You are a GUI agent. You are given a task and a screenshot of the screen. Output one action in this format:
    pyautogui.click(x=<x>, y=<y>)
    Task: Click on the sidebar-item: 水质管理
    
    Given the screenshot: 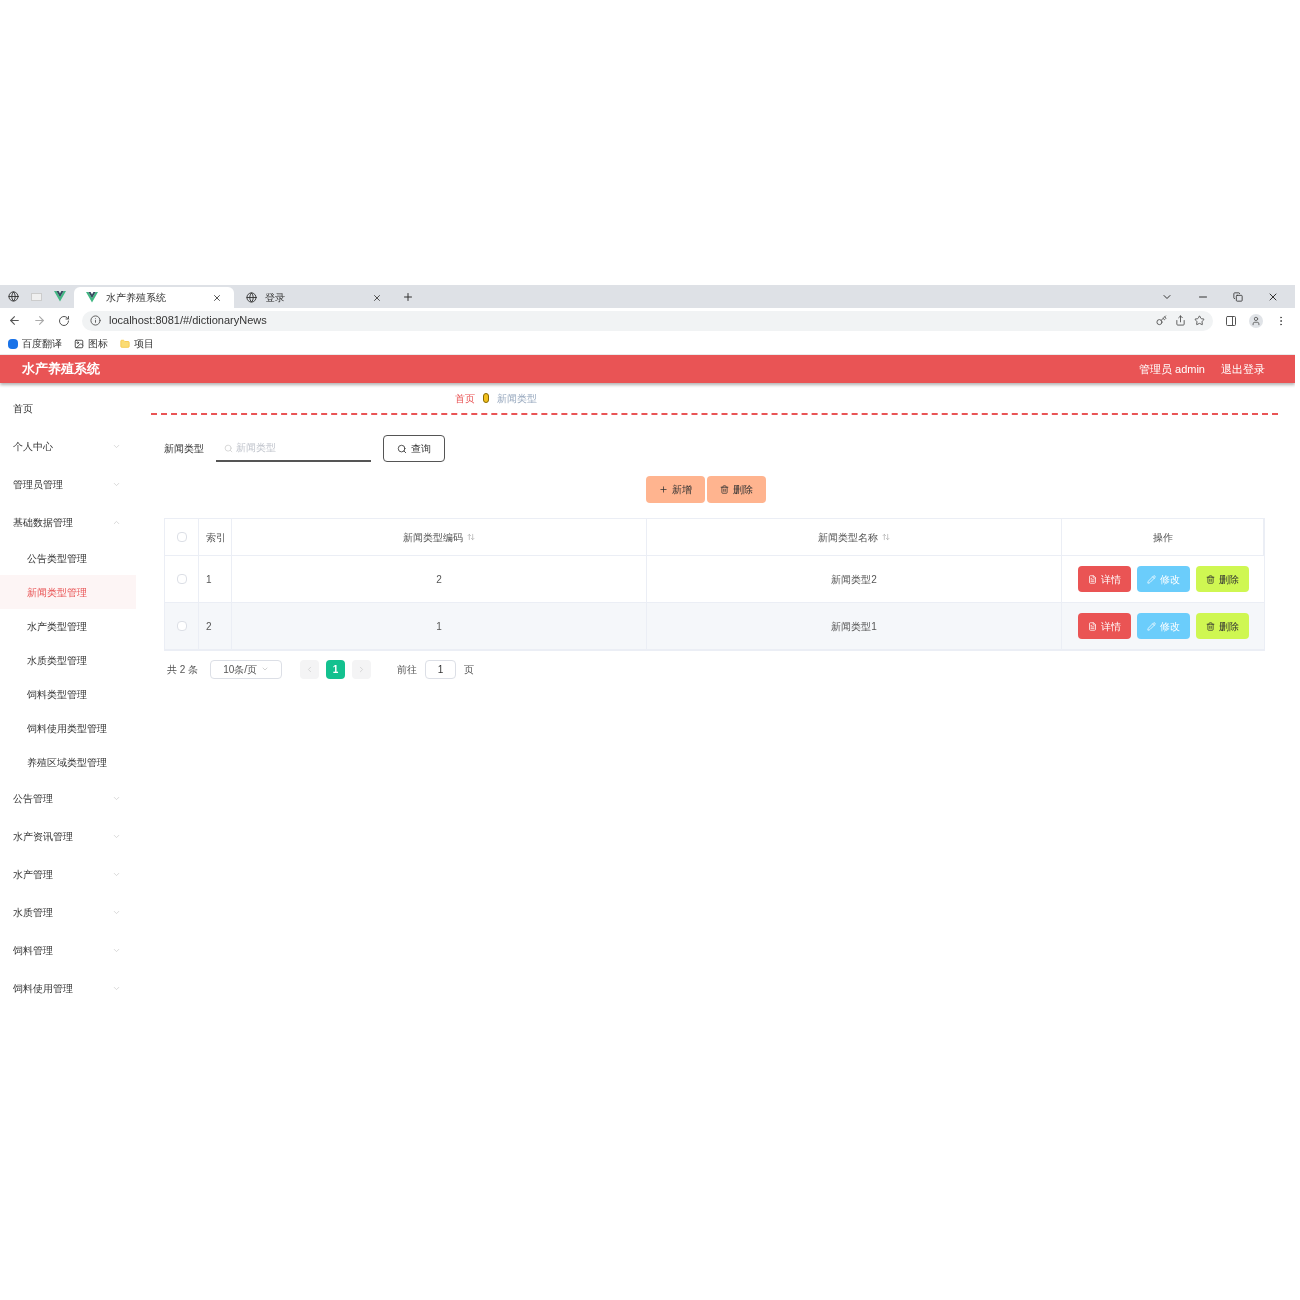 What is the action you would take?
    pyautogui.click(x=68, y=912)
    